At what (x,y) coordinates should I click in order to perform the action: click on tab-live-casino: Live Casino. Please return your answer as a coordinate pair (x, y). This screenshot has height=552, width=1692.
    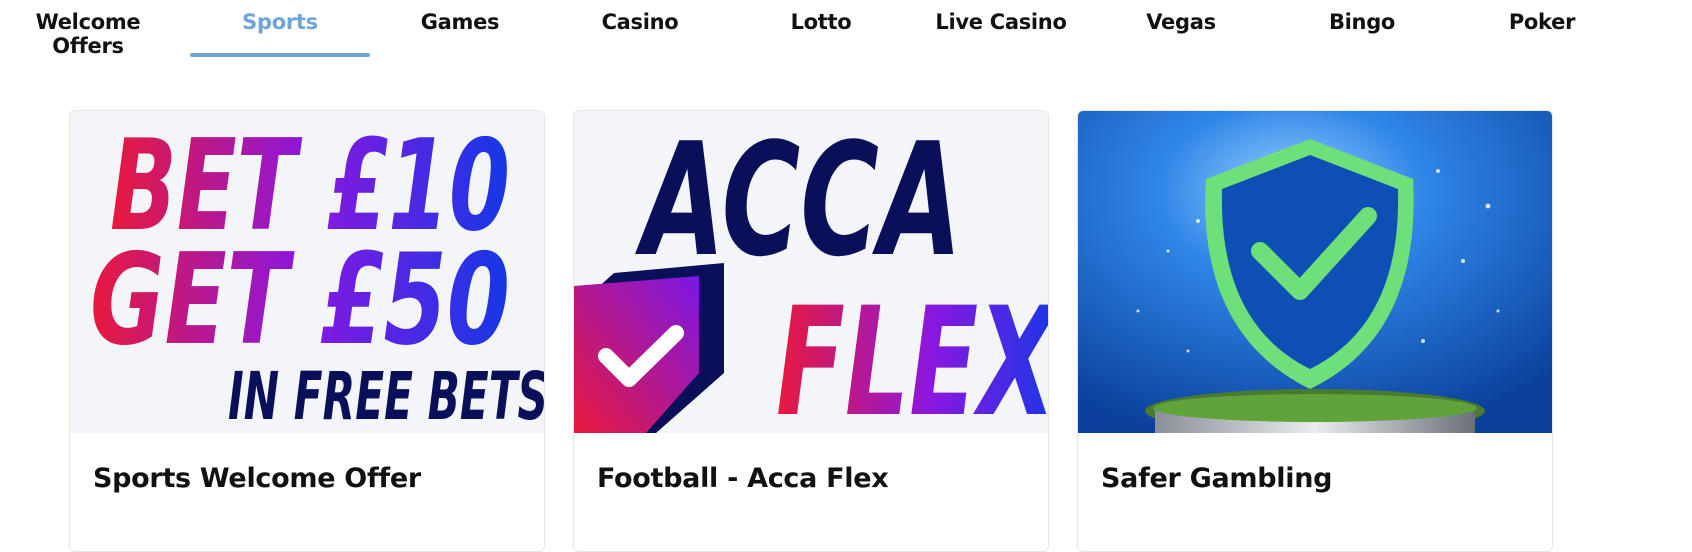
    Looking at the image, I should click on (1001, 22).